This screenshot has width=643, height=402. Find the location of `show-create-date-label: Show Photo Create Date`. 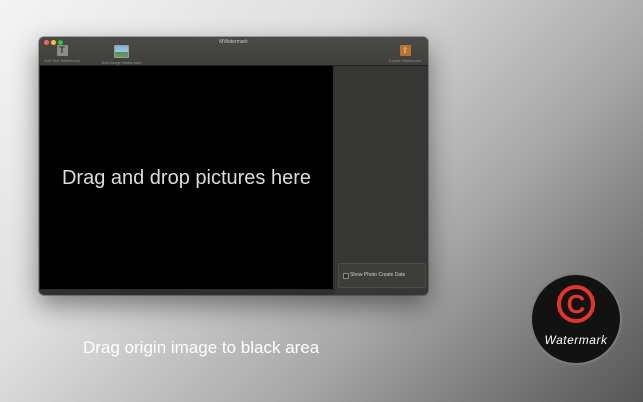

show-create-date-label: Show Photo Create Date is located at coordinates (377, 275).